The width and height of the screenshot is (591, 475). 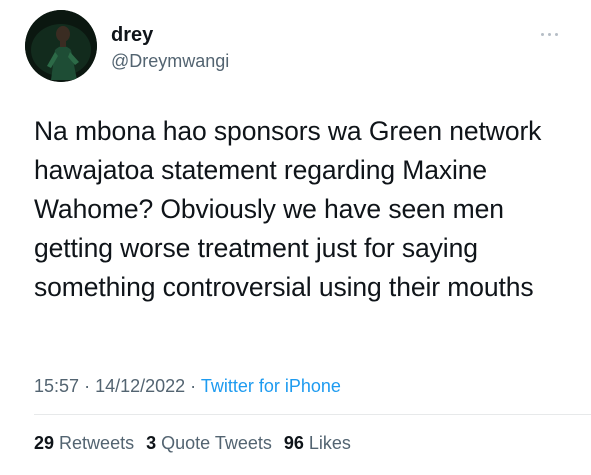 What do you see at coordinates (293, 443) in the screenshot?
I see `likes-count: 96` at bounding box center [293, 443].